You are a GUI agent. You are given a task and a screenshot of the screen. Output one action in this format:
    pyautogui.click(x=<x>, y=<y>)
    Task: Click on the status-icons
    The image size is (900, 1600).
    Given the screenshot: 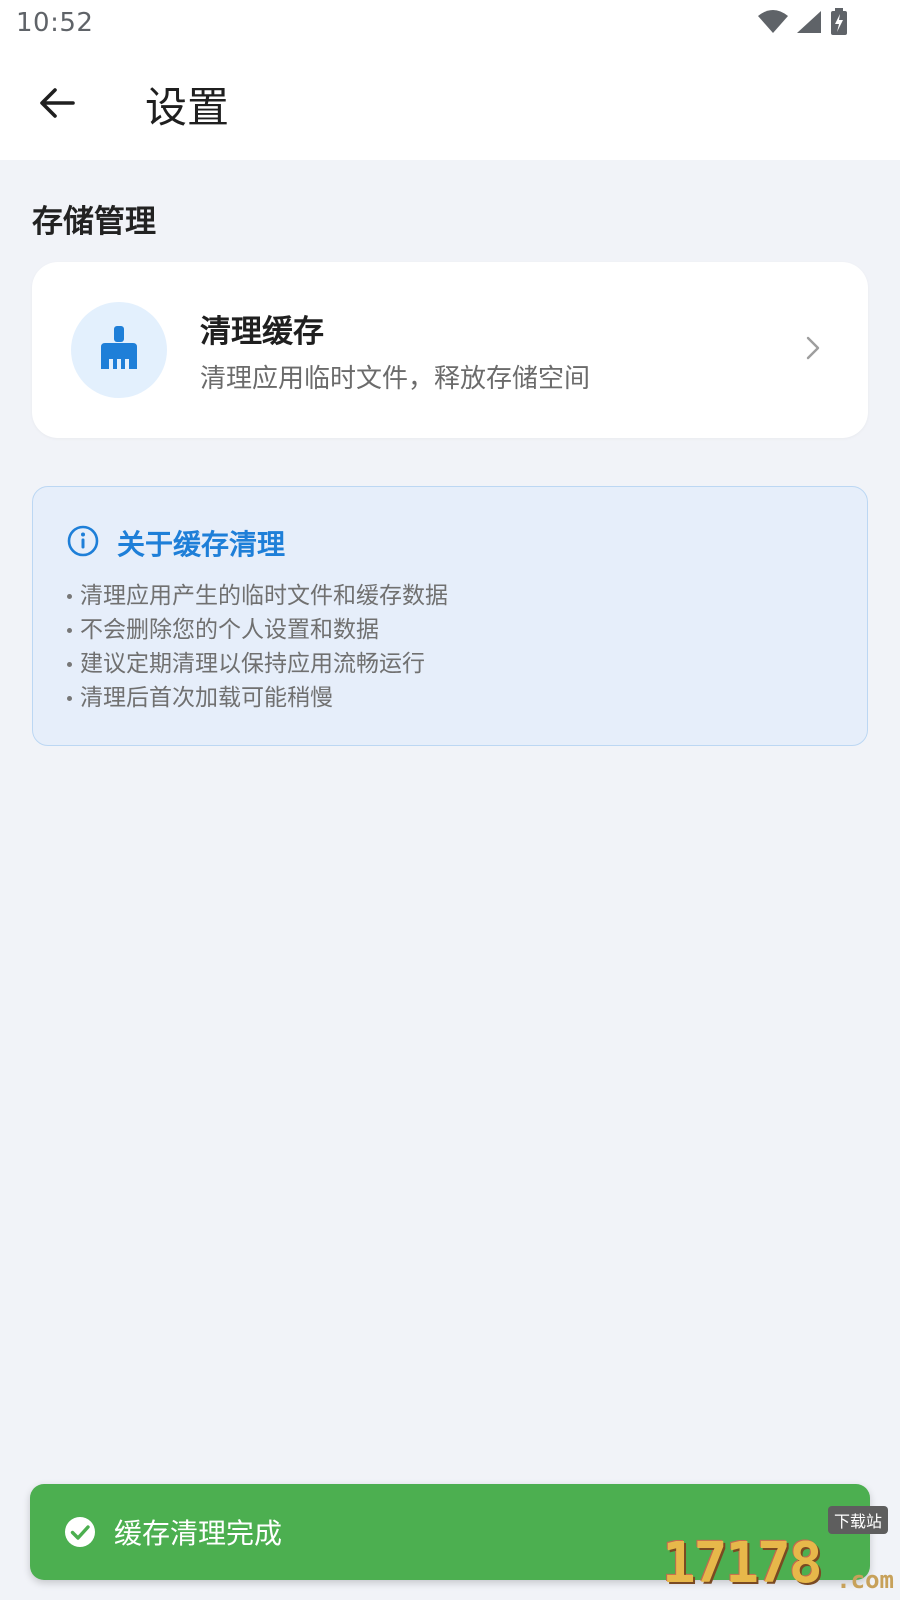 What is the action you would take?
    pyautogui.click(x=803, y=24)
    